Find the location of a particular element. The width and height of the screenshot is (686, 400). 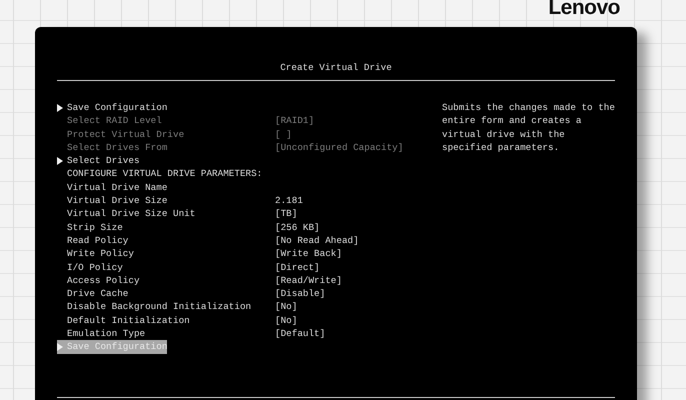

menu-item: Save Configuration is located at coordinates (112, 107).